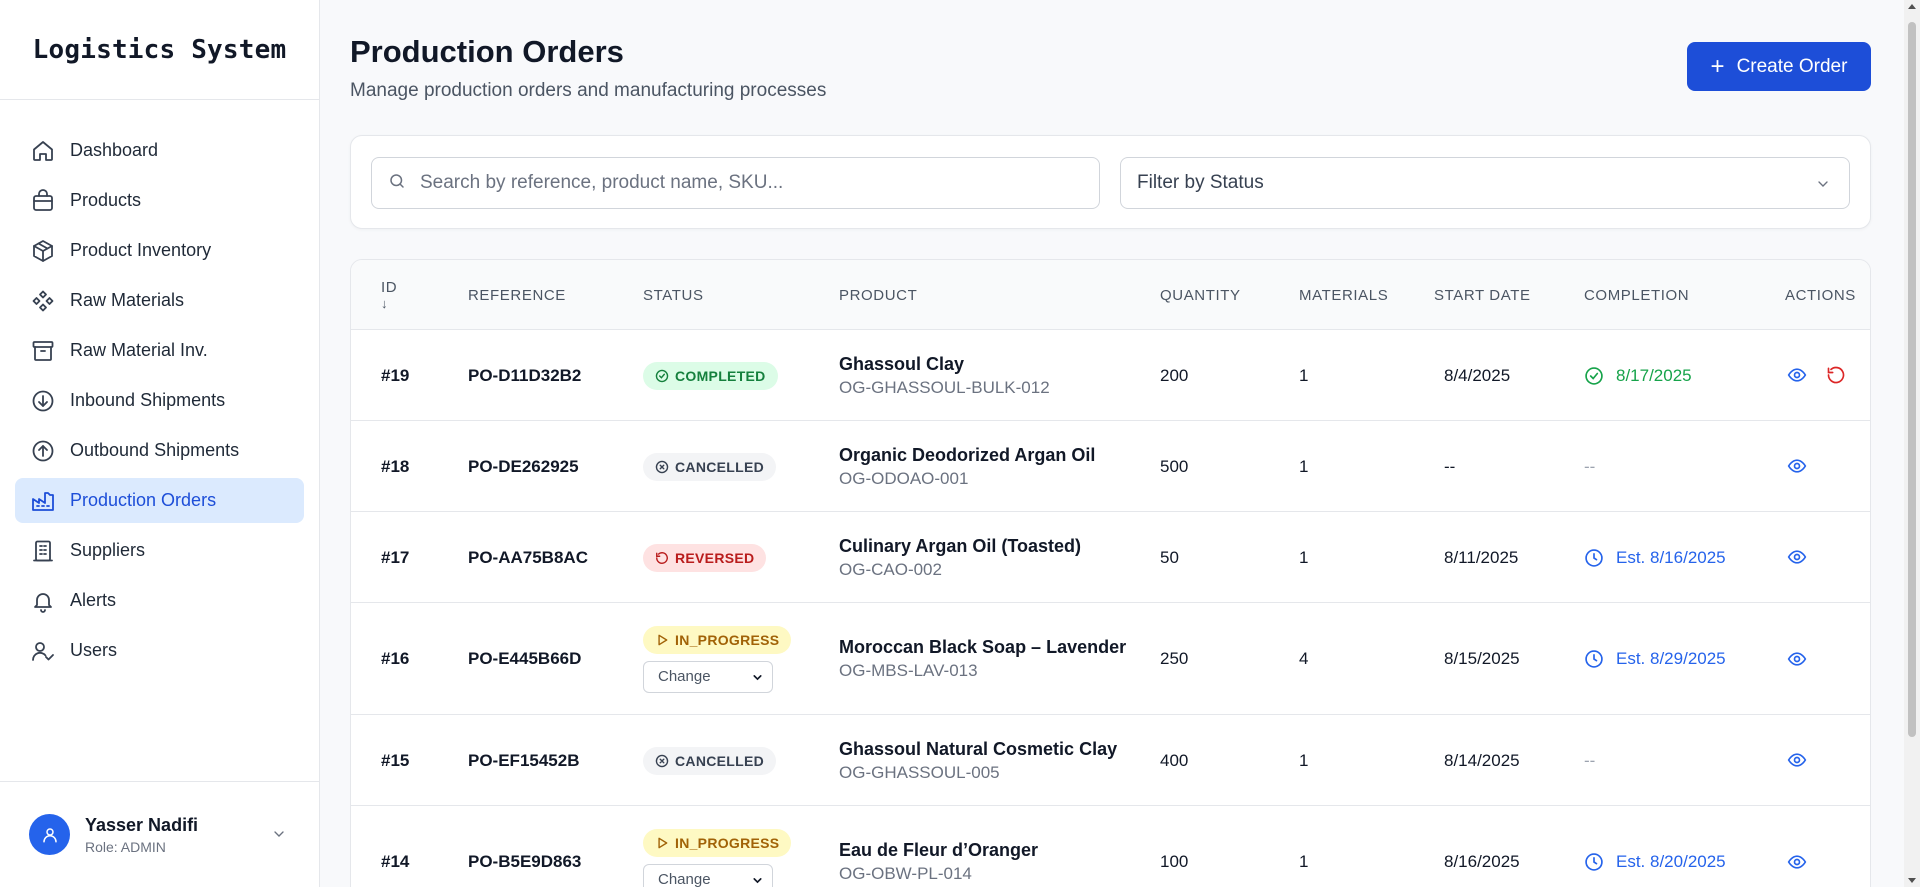  Describe the element at coordinates (43, 251) in the screenshot. I see `package-icon` at that location.